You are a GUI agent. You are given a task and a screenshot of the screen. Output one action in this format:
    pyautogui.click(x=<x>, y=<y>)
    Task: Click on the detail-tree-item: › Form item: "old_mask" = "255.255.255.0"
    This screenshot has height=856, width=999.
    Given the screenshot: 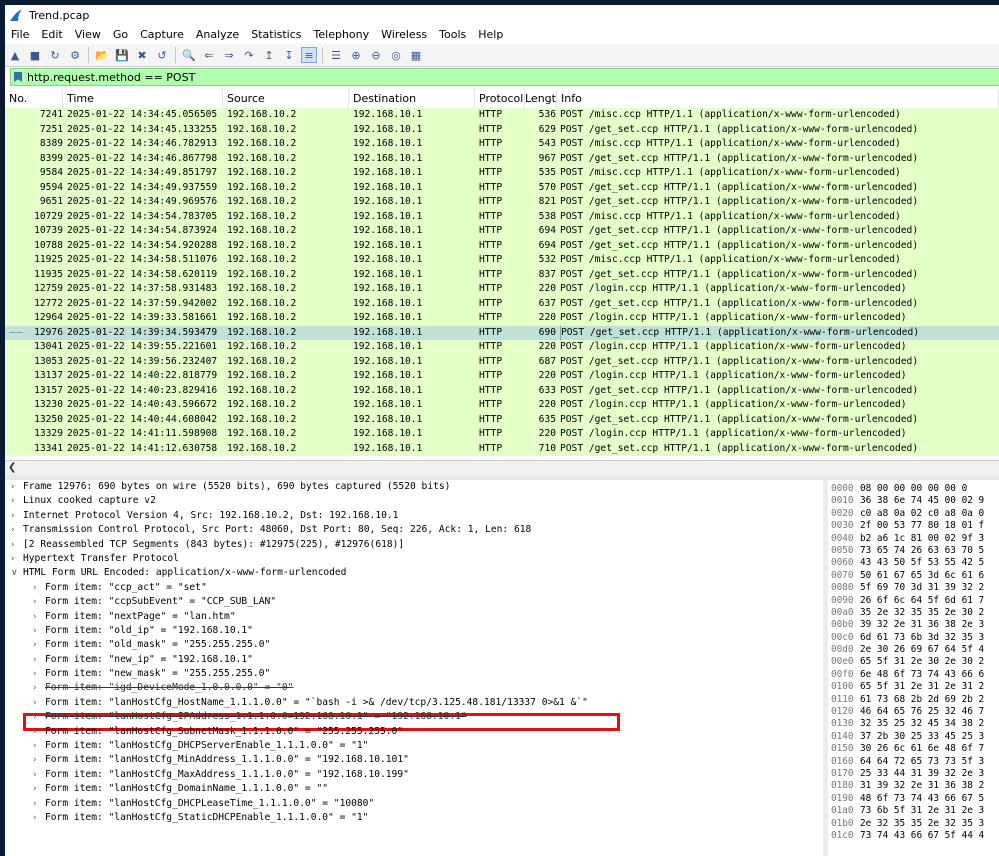 What is the action you would take?
    pyautogui.click(x=414, y=645)
    